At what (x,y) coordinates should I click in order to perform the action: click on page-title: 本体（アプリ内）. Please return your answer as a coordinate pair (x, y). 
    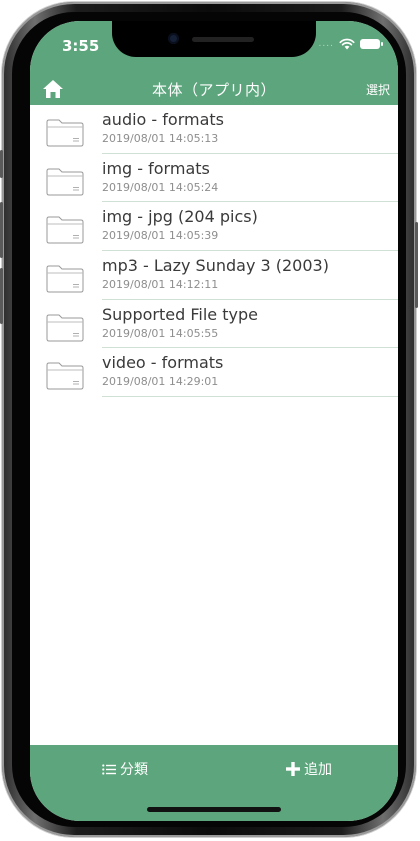
    Looking at the image, I should click on (213, 90).